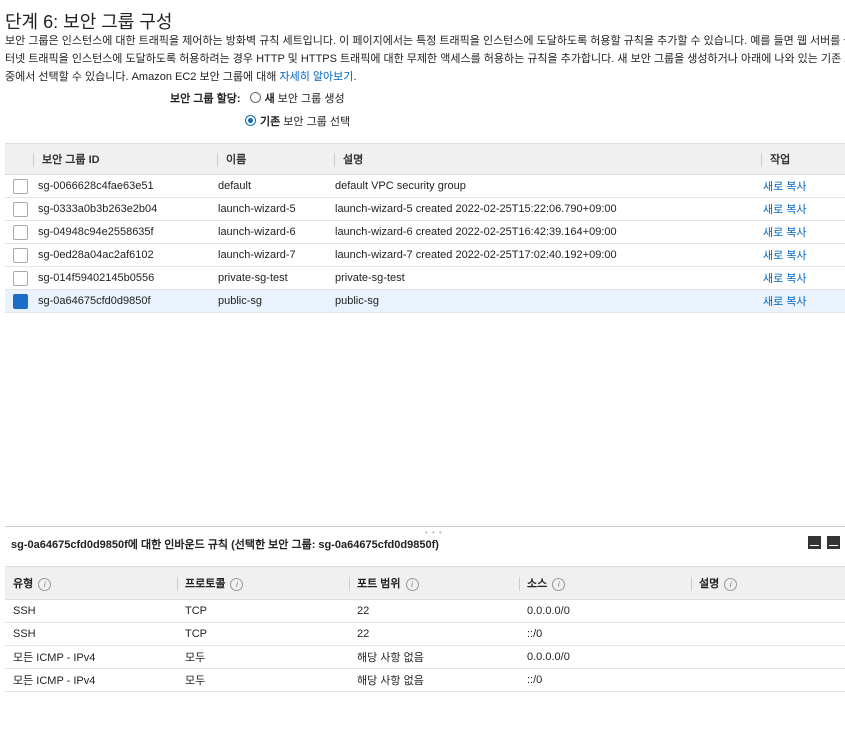  I want to click on name-cell: launch-wizard-6, so click(275, 232).